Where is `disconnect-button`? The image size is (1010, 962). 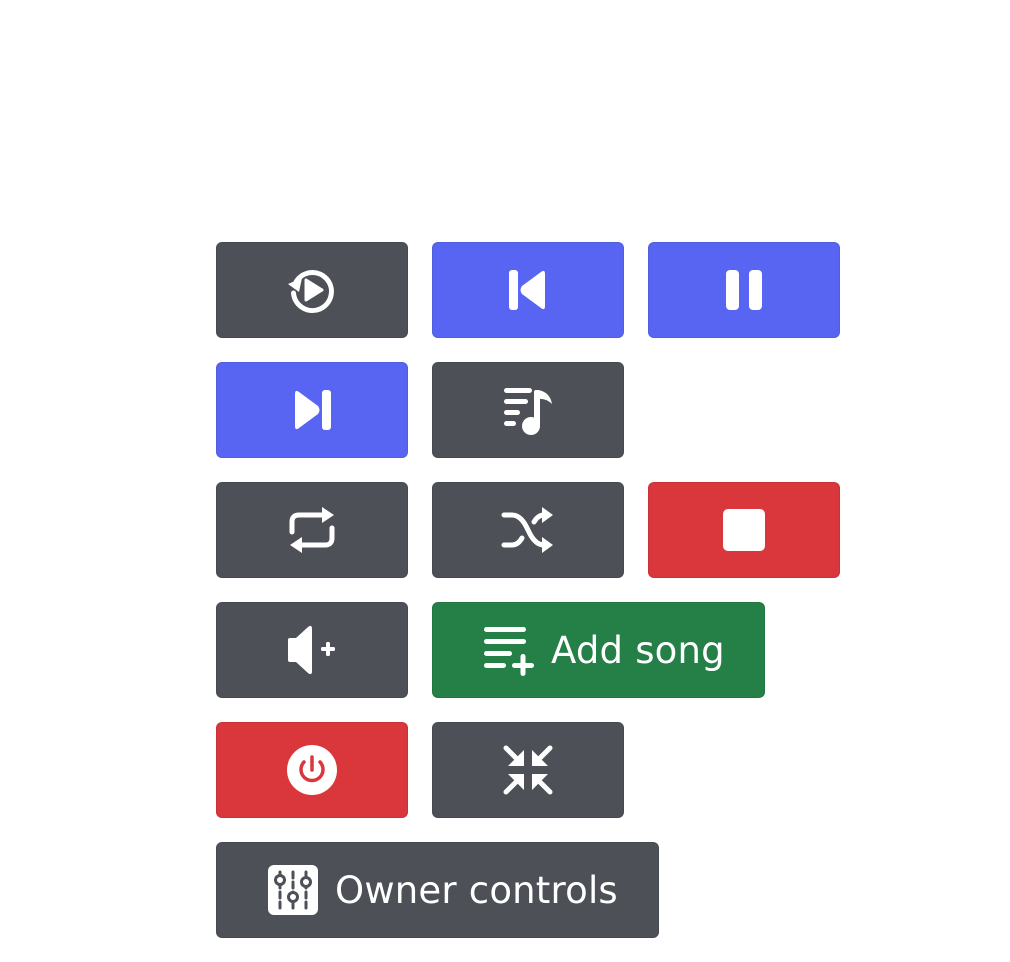
disconnect-button is located at coordinates (312, 770).